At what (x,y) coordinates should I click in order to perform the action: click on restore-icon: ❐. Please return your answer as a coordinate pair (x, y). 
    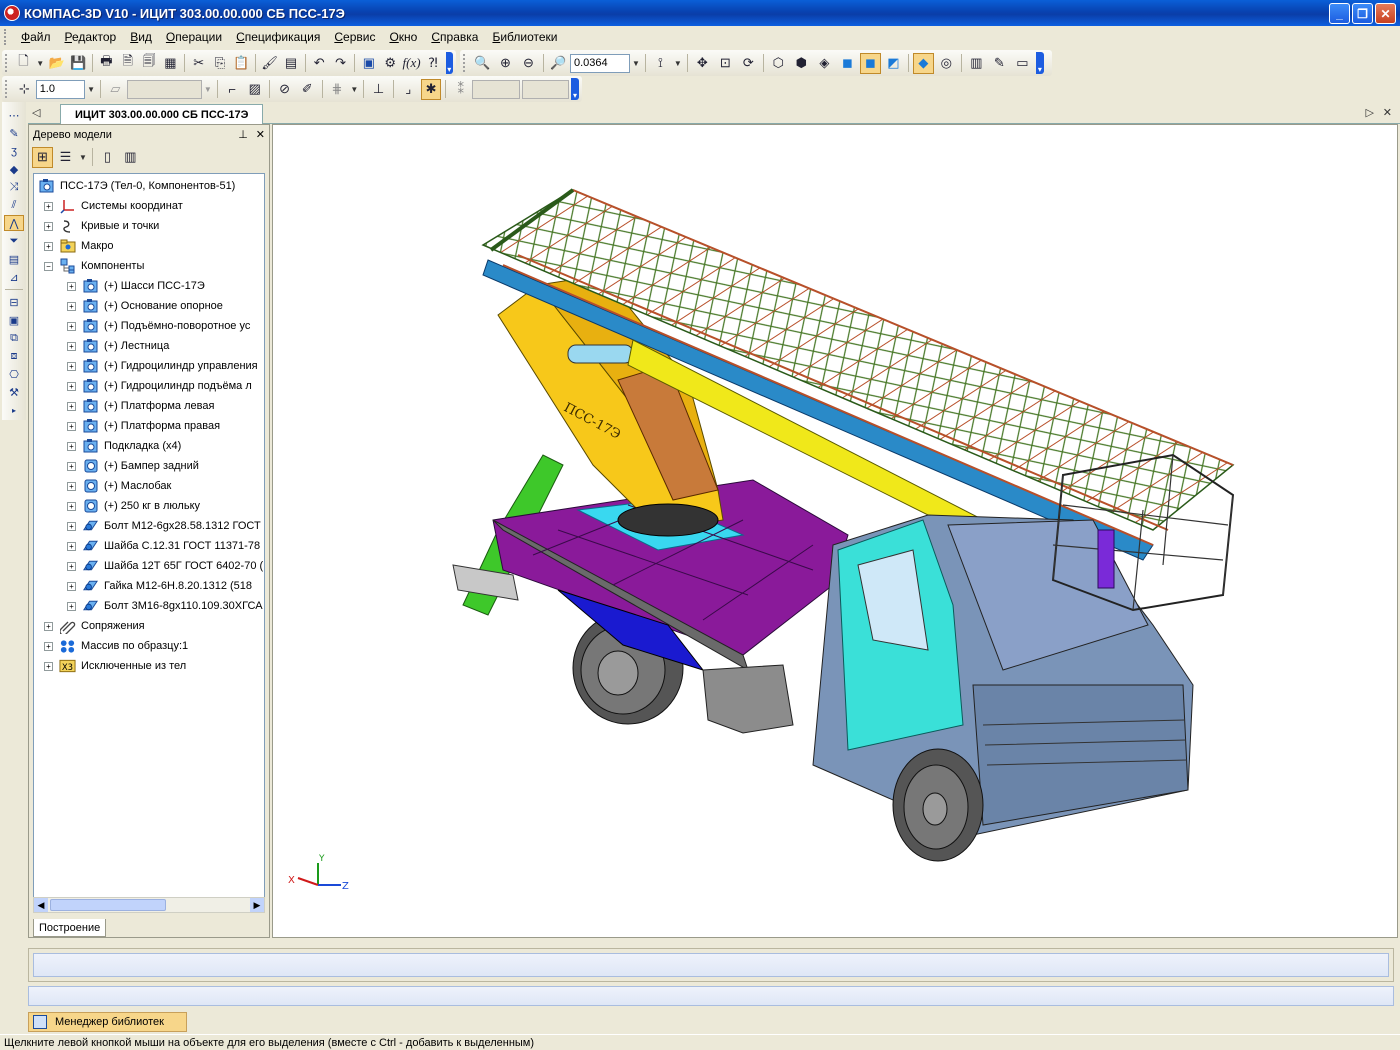
    Looking at the image, I should click on (1362, 13).